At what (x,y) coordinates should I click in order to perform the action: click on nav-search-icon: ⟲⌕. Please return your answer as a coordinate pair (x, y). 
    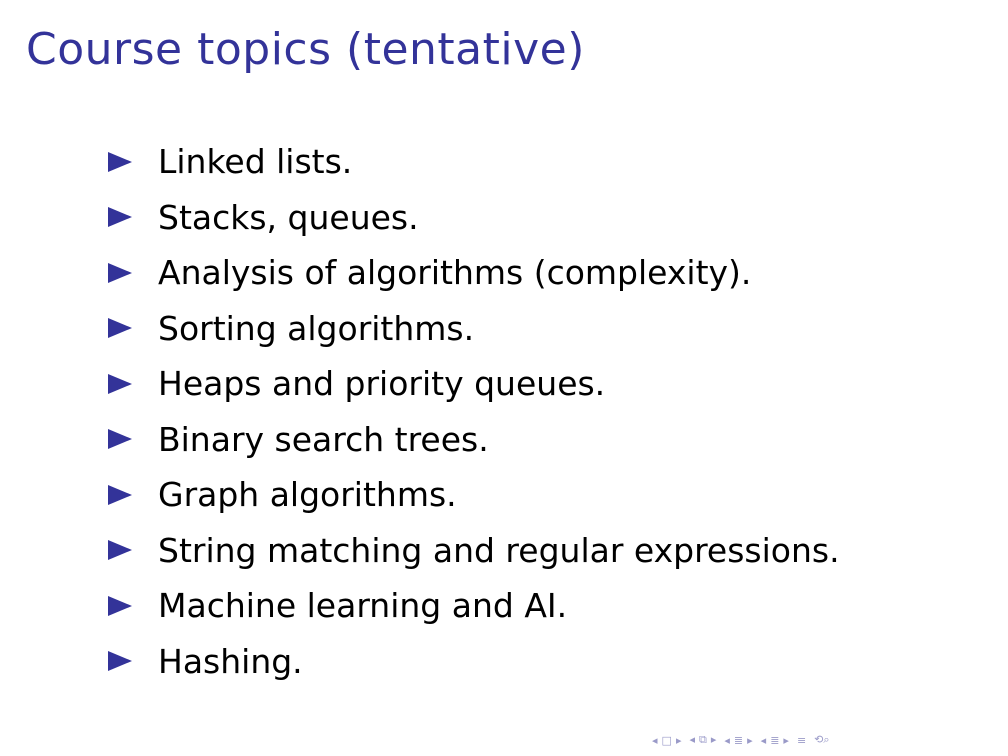
    Looking at the image, I should click on (821, 740).